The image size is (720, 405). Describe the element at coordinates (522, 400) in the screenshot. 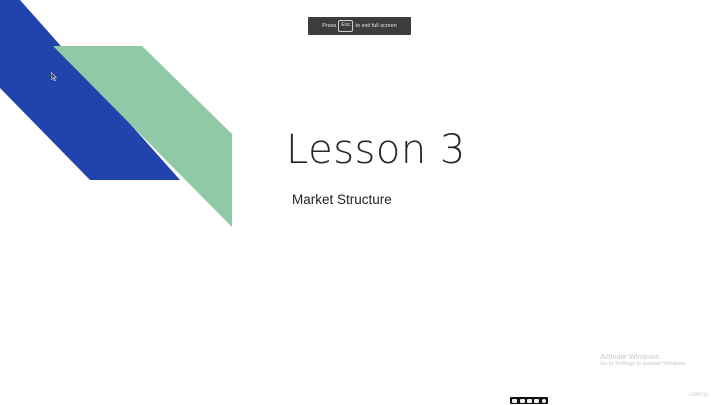

I see `transcript-icon` at that location.